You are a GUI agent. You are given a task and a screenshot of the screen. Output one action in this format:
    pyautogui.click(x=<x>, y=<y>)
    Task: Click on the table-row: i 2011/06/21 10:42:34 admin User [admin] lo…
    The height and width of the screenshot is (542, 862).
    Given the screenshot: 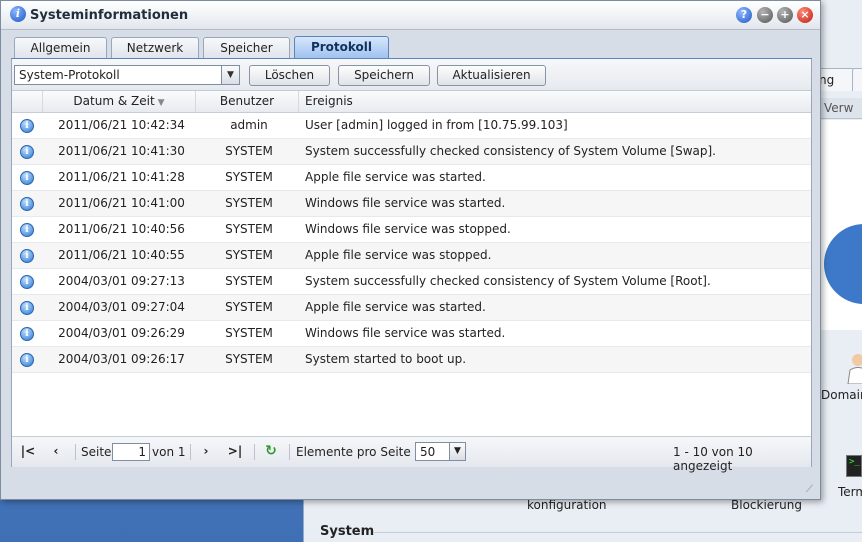 What is the action you would take?
    pyautogui.click(x=411, y=126)
    